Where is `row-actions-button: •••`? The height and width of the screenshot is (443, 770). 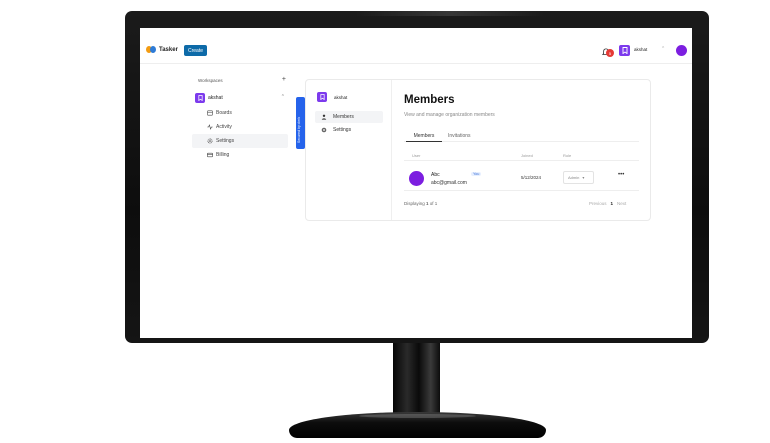
row-actions-button: ••• is located at coordinates (621, 175).